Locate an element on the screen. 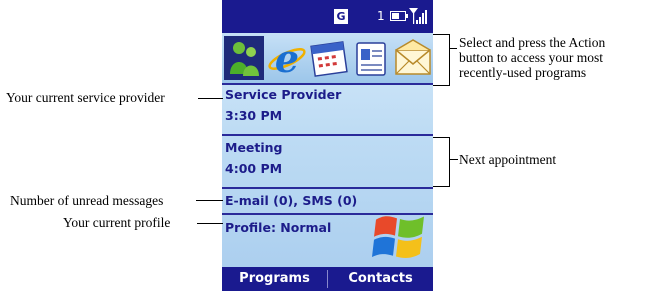 This screenshot has width=655, height=291. softkey-bar: Programs Contacts is located at coordinates (327, 279).